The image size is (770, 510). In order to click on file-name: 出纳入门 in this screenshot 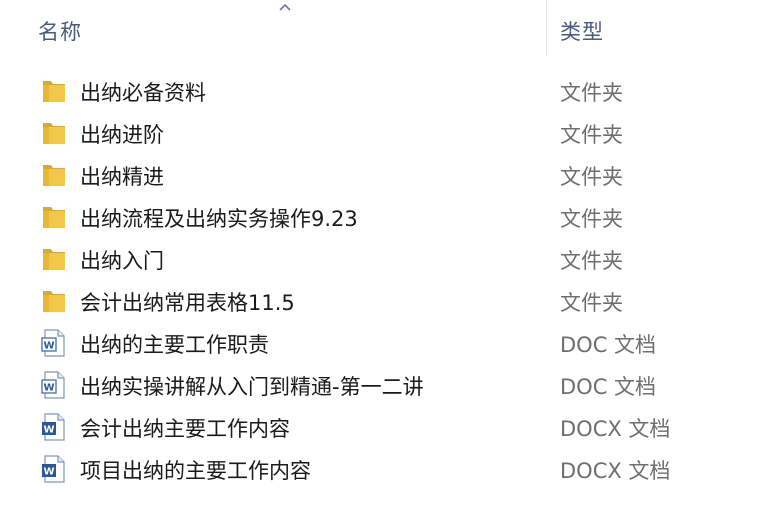, I will do `click(122, 261)`.